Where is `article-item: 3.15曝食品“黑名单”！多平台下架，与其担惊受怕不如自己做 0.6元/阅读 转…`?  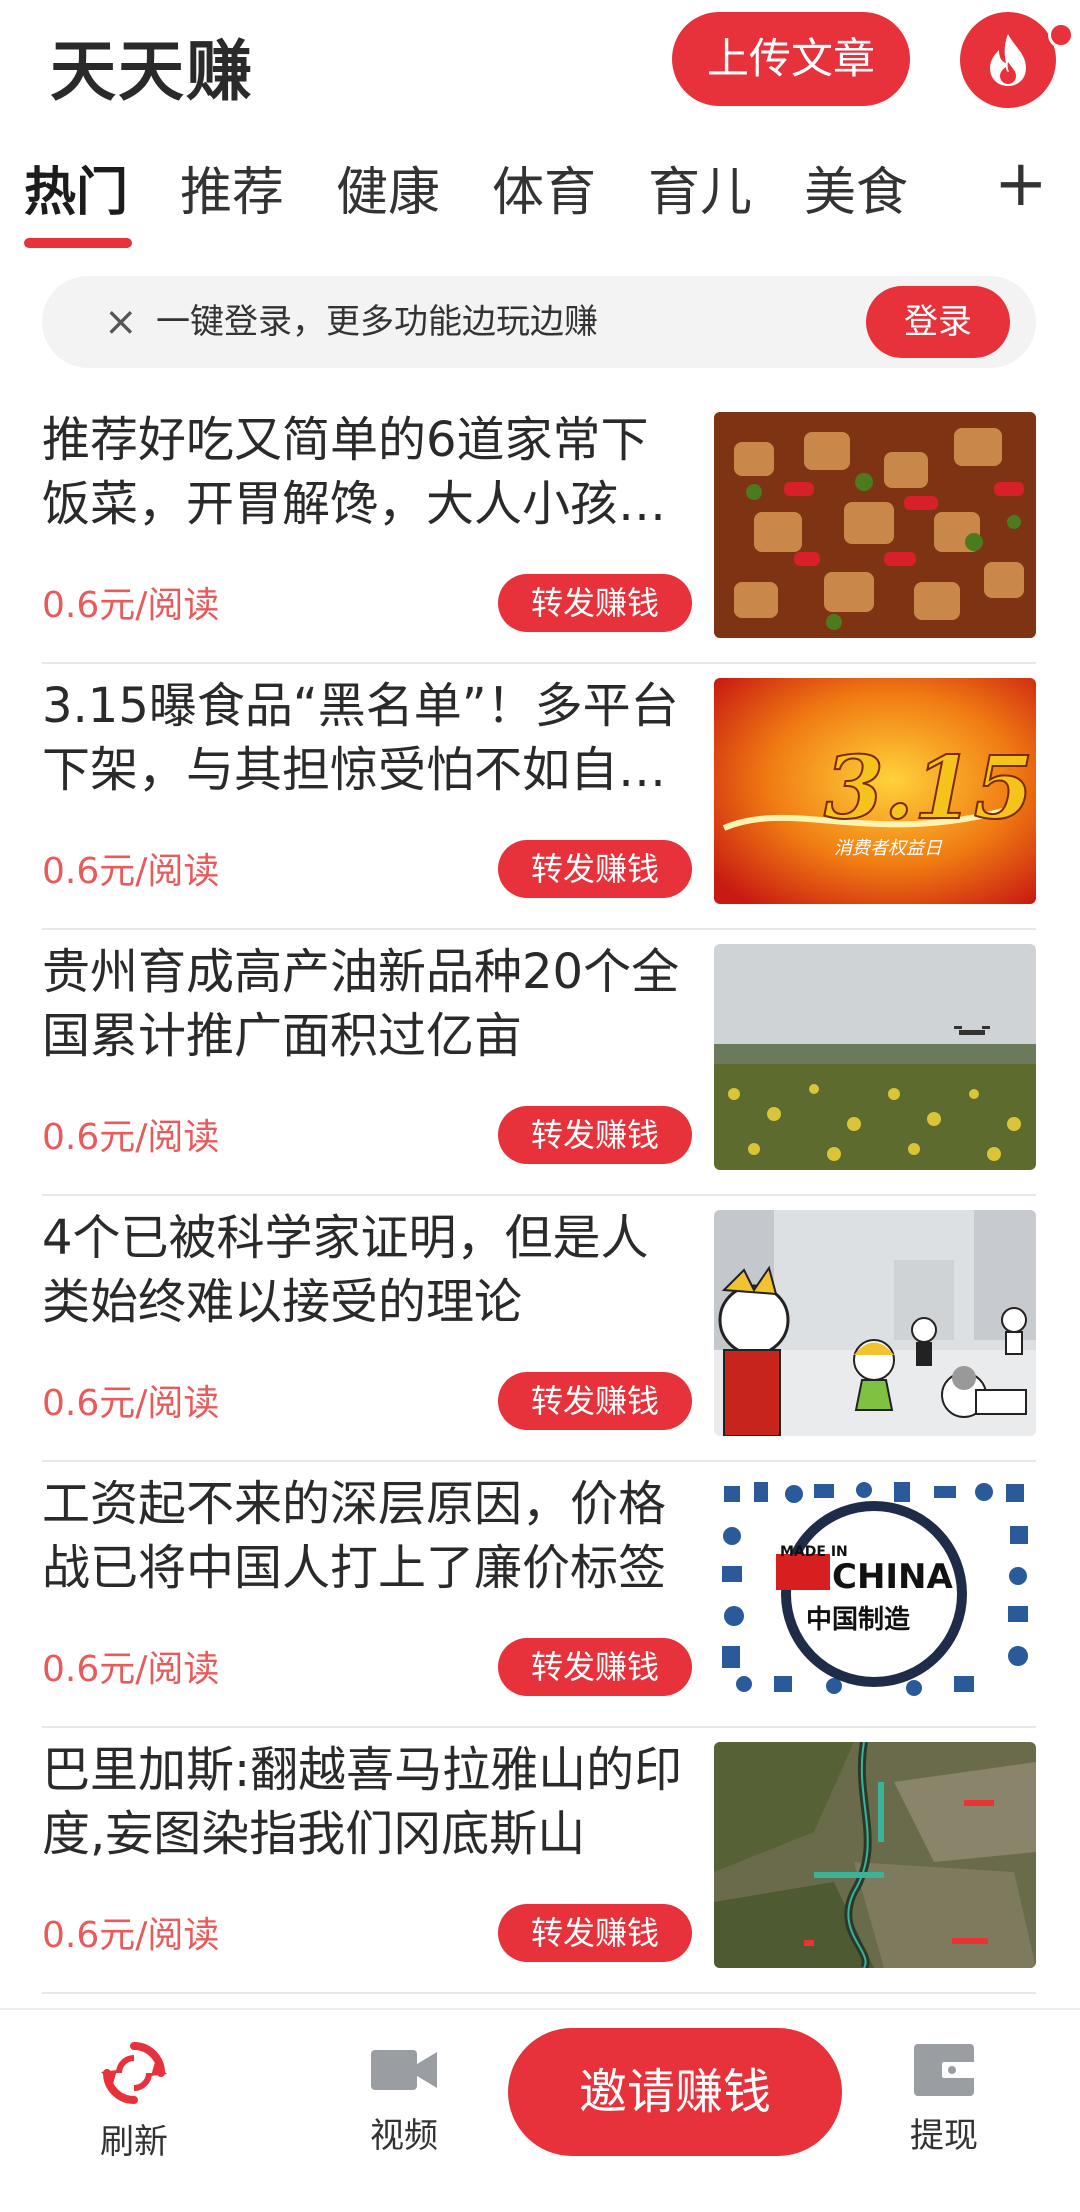 article-item: 3.15曝食品“黑名单”！多平台下架，与其担惊受怕不如自己做 0.6元/阅读 转… is located at coordinates (539, 797).